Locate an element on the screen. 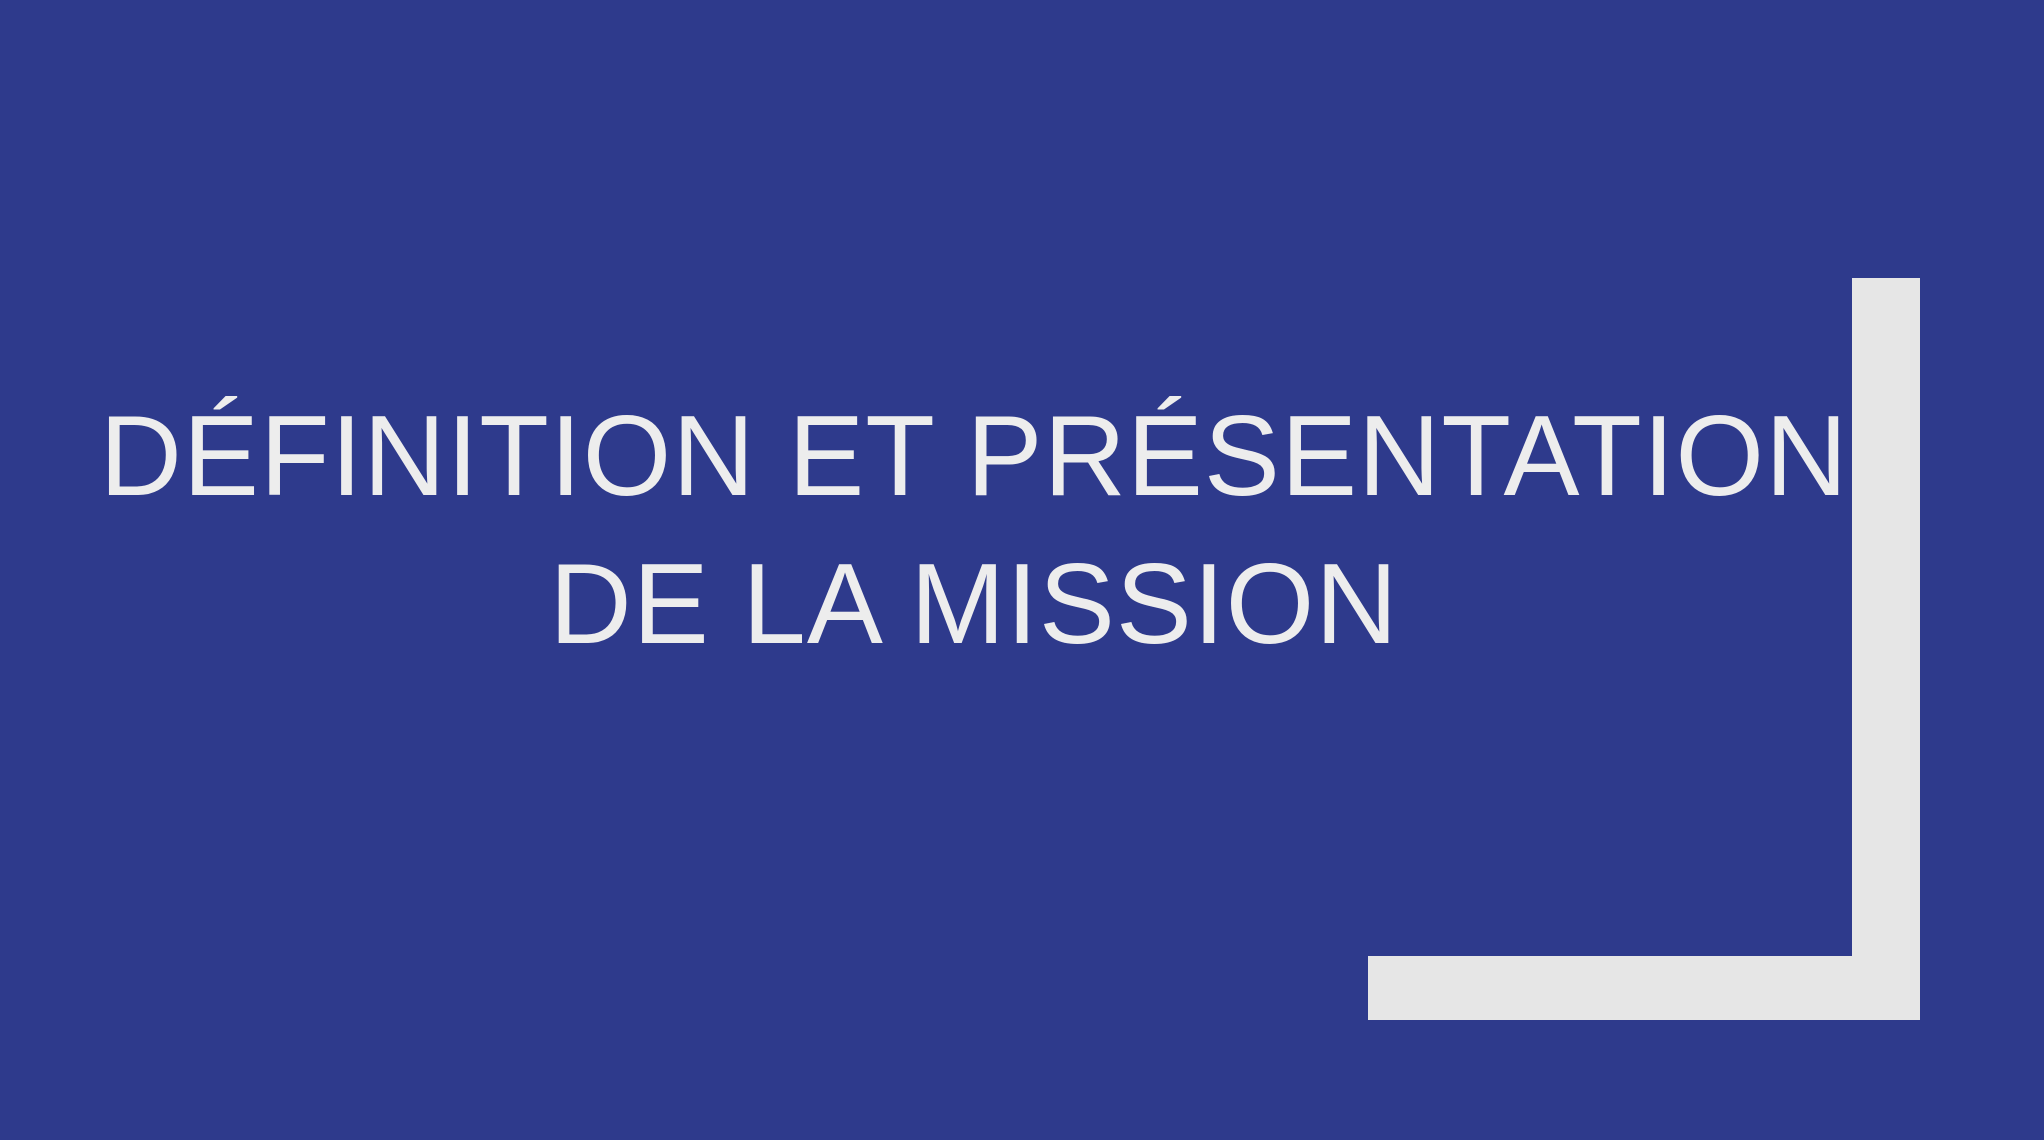 The height and width of the screenshot is (1140, 2044). slide-title-line-1: DÉFINITION ET PRÉSENTATION is located at coordinates (974, 456).